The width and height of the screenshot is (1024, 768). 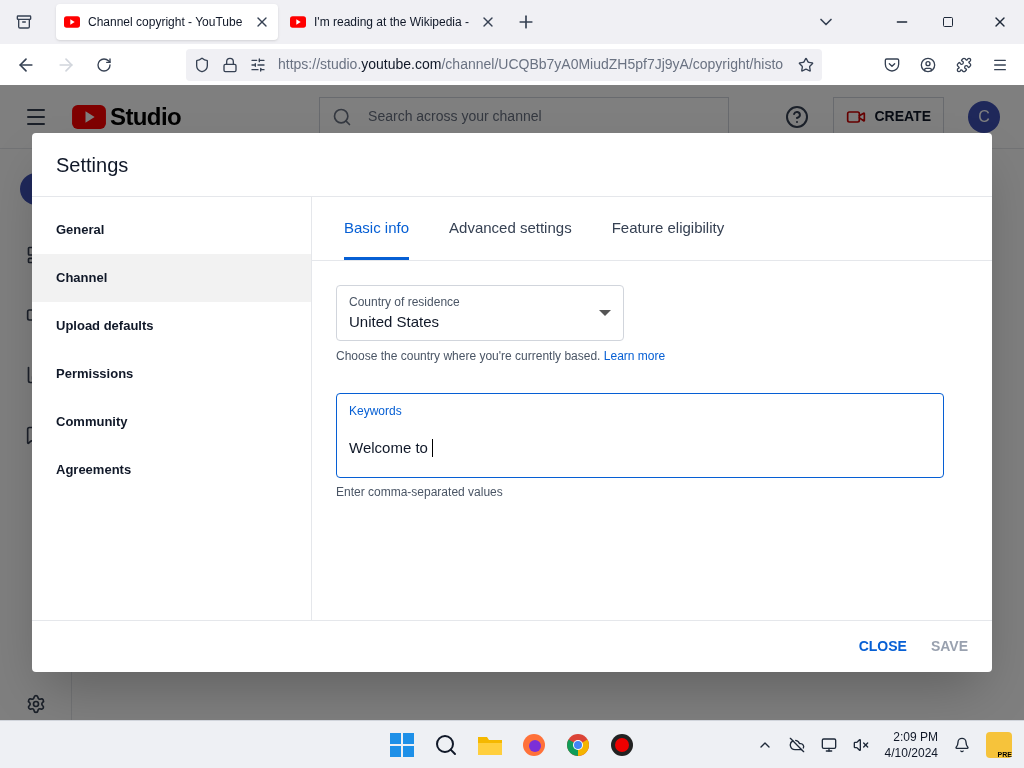 I want to click on settings-nav-item: Agreements, so click(x=171, y=470).